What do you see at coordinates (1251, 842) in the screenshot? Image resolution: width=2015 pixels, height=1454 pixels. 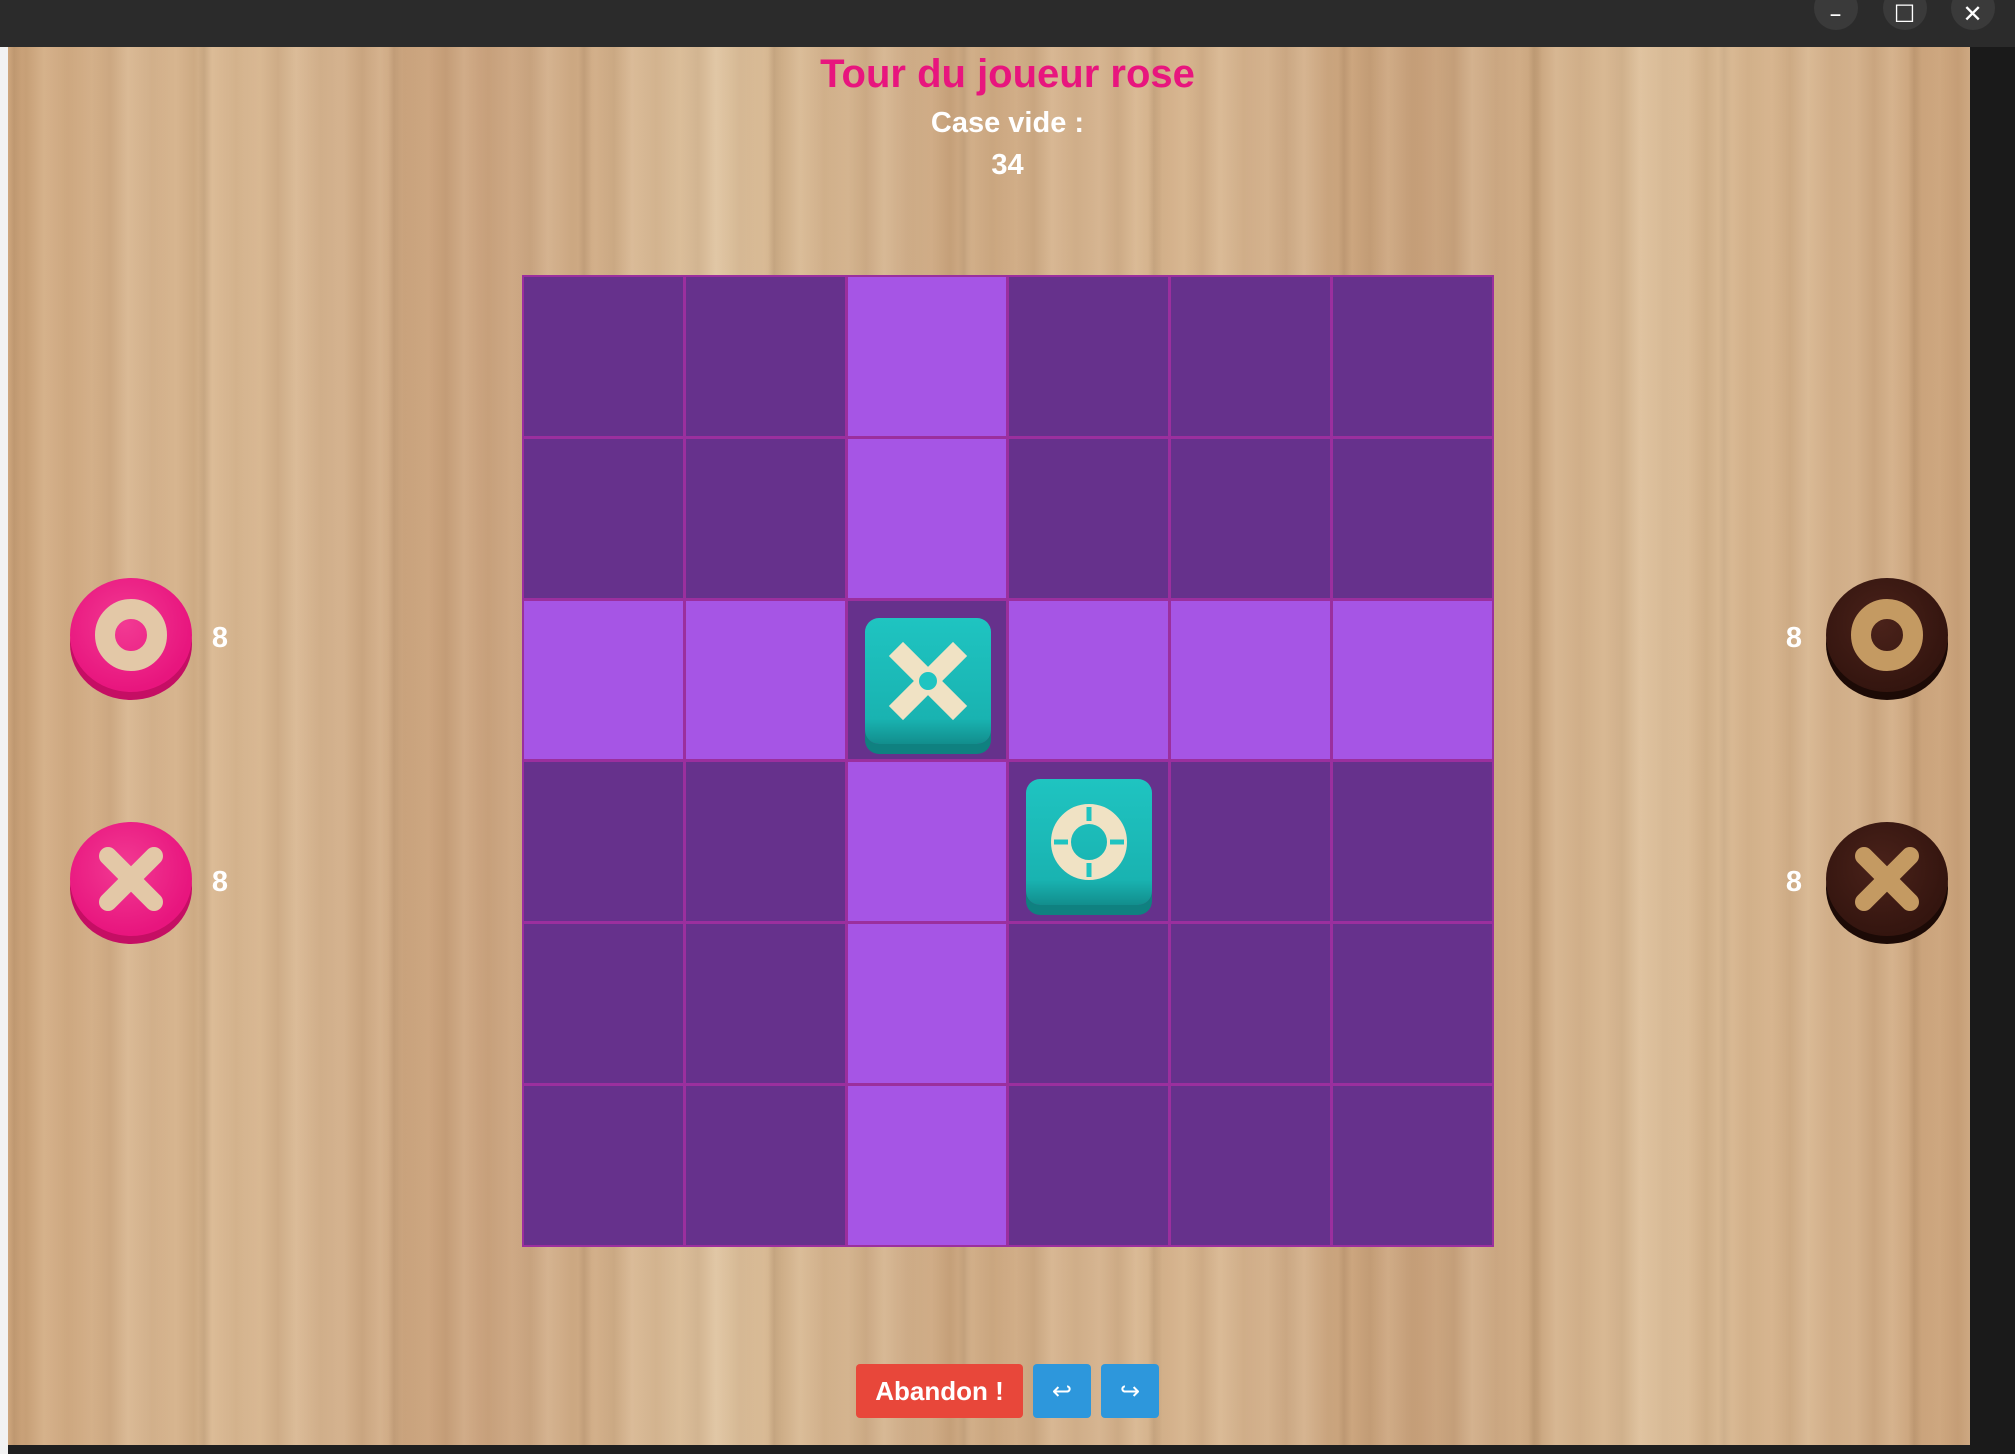 I see `board-cell-r3-c4` at bounding box center [1251, 842].